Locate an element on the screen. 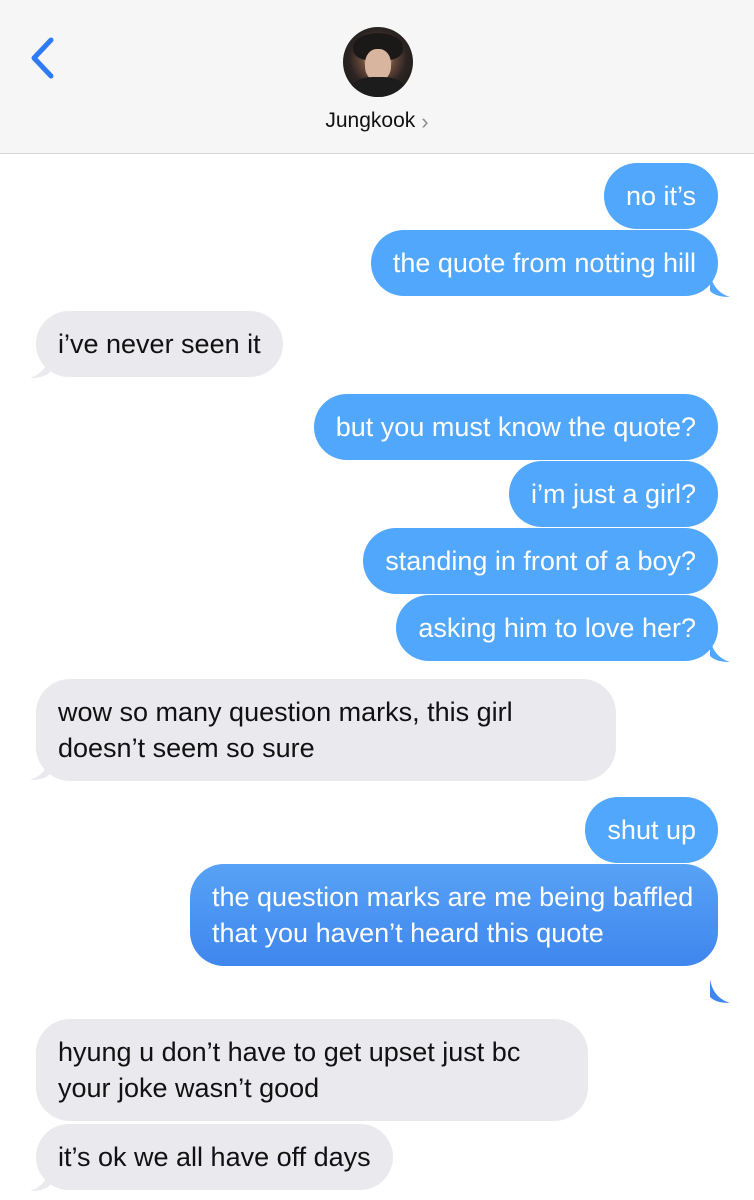 The height and width of the screenshot is (1200, 754). message-outgoing: shut up is located at coordinates (651, 830).